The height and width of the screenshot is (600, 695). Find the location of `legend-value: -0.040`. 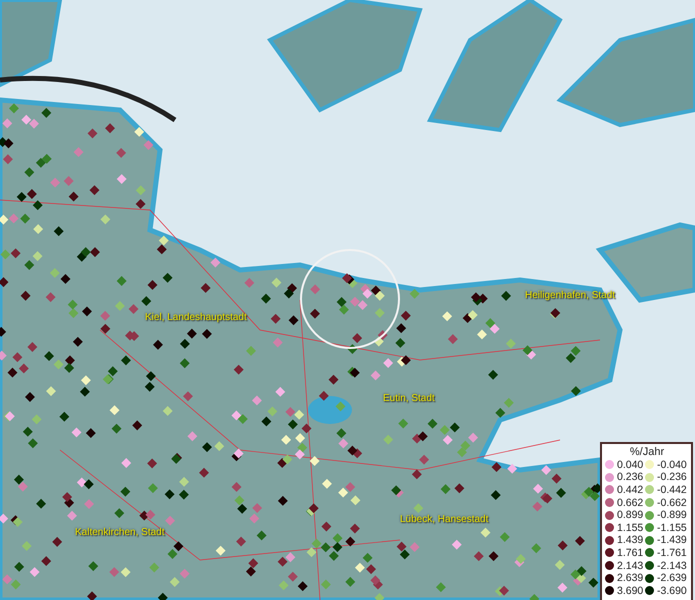

legend-value: -0.040 is located at coordinates (672, 464).